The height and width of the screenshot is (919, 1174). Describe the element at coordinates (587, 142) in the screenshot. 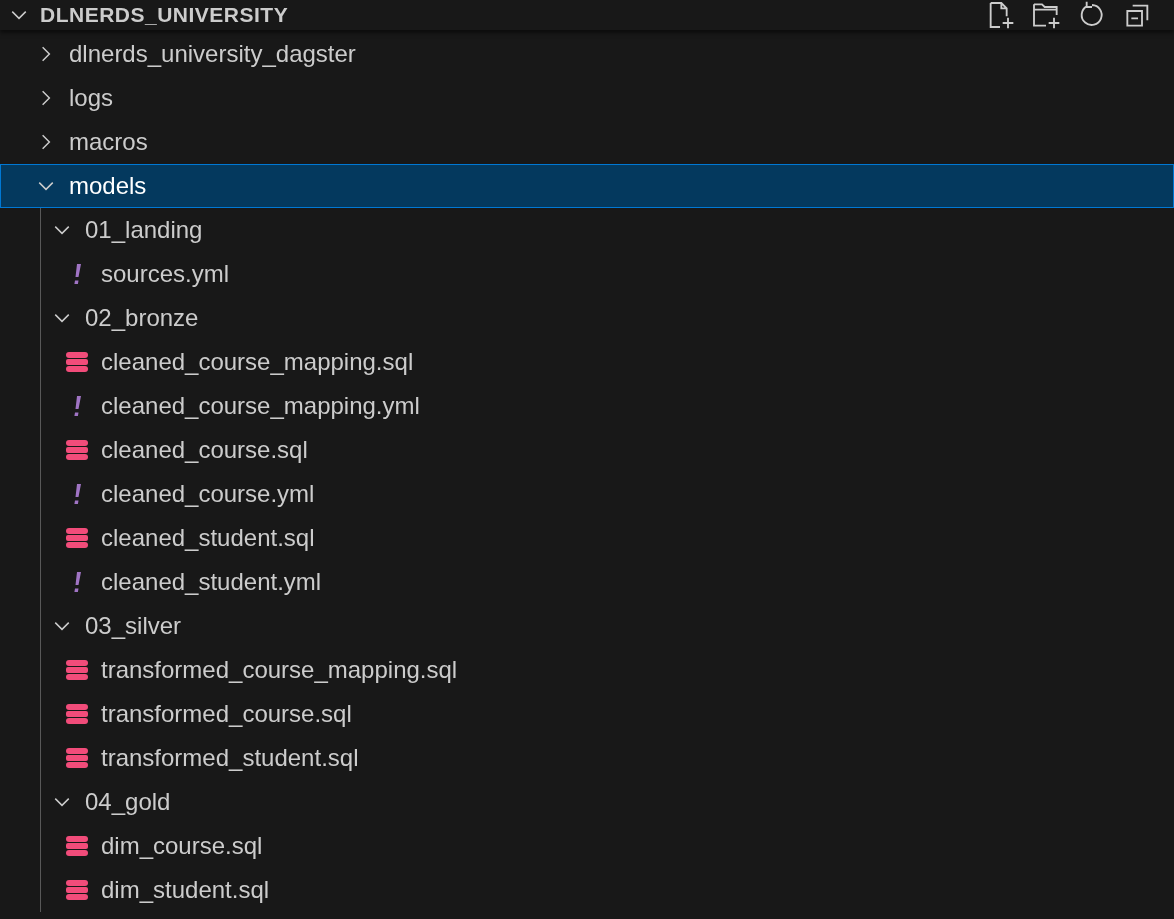

I see `tree-item: macros` at that location.